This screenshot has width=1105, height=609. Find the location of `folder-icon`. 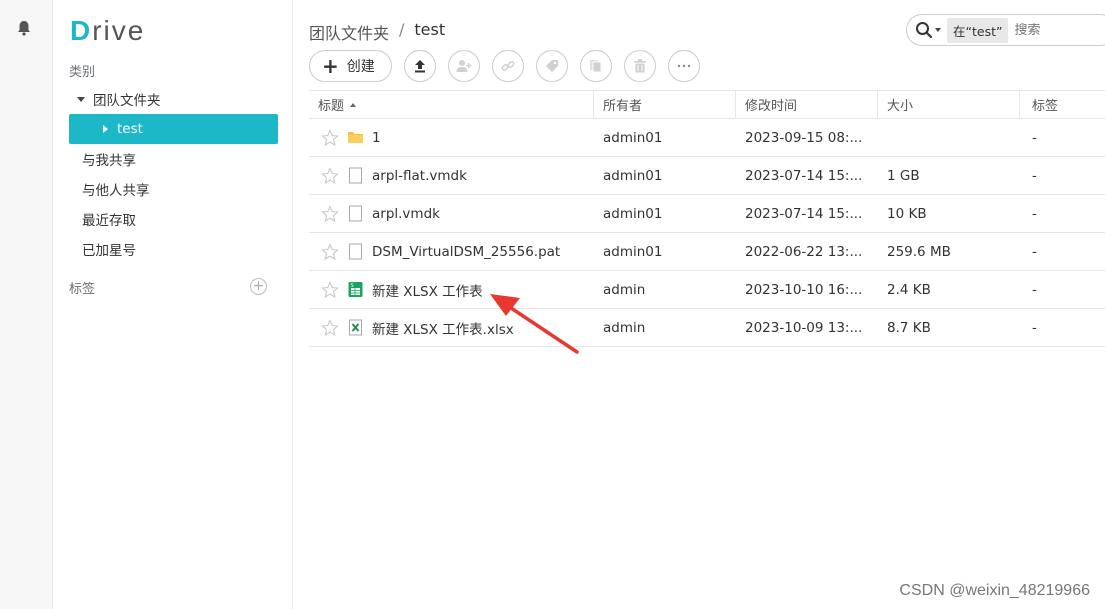

folder-icon is located at coordinates (355, 137).